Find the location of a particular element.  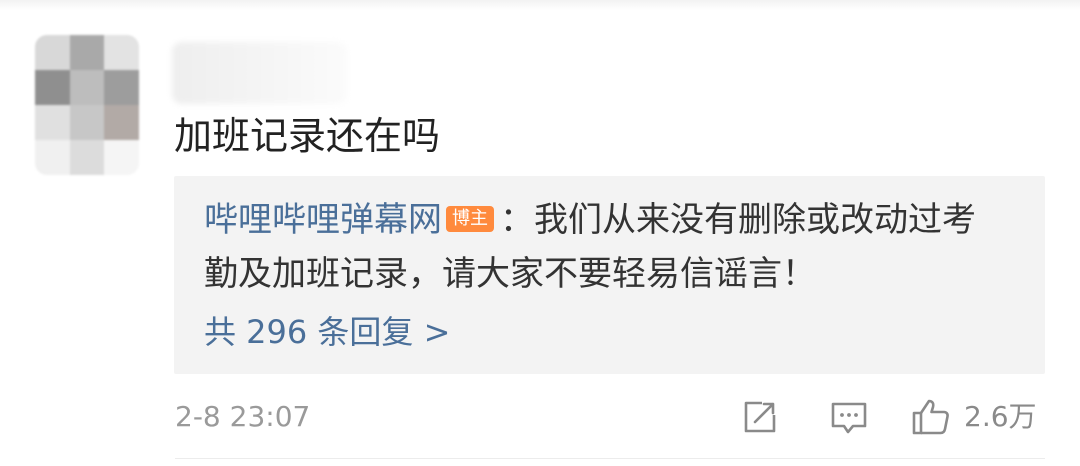

reply-line-1: 哔哩哔哩弹幕网 博主 ：我们从来没有删除或改动过考 is located at coordinates (590, 220).